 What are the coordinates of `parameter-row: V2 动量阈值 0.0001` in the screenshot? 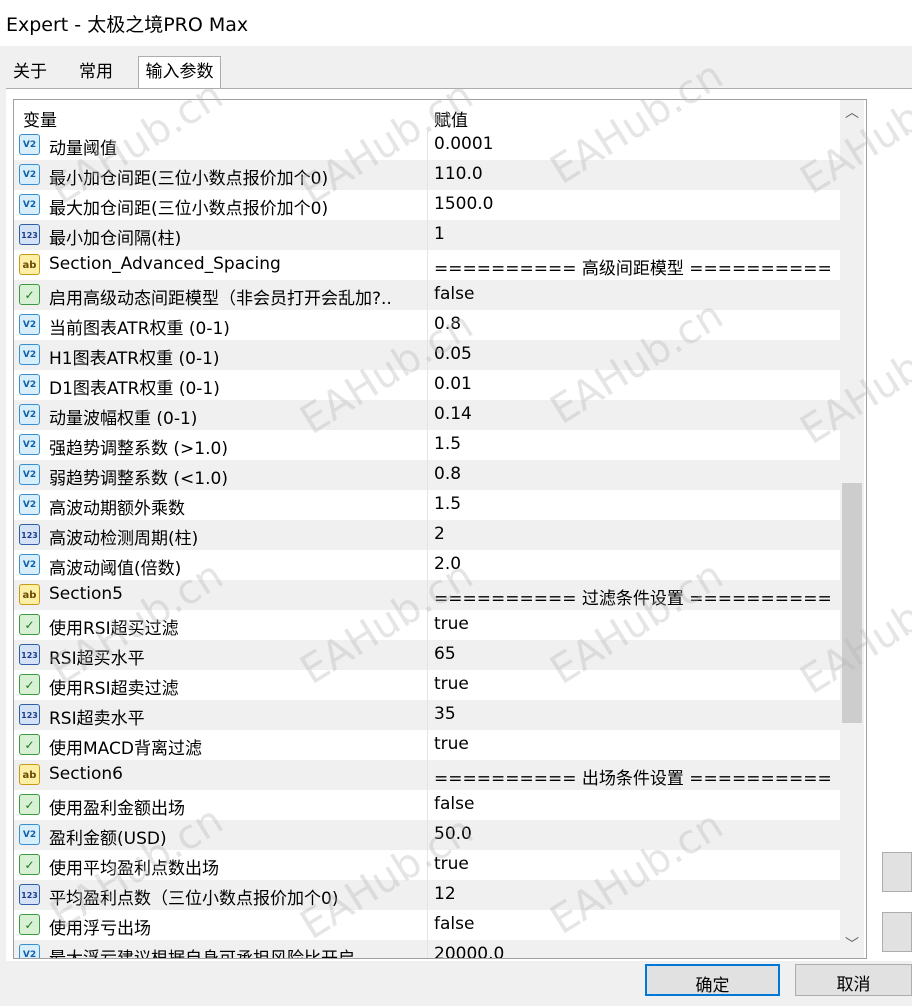 It's located at (427, 145).